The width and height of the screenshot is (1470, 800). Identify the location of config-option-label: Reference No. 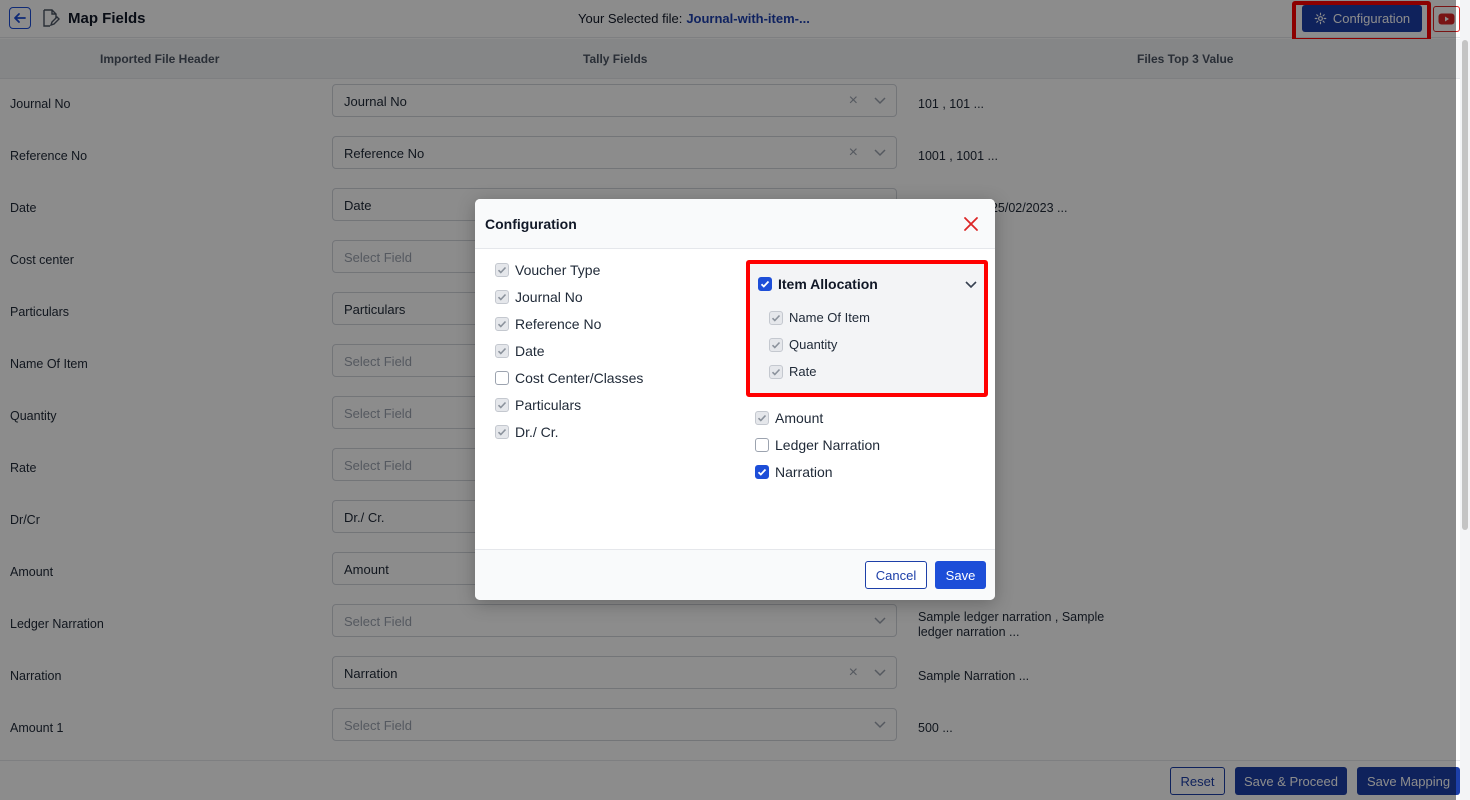
(558, 324).